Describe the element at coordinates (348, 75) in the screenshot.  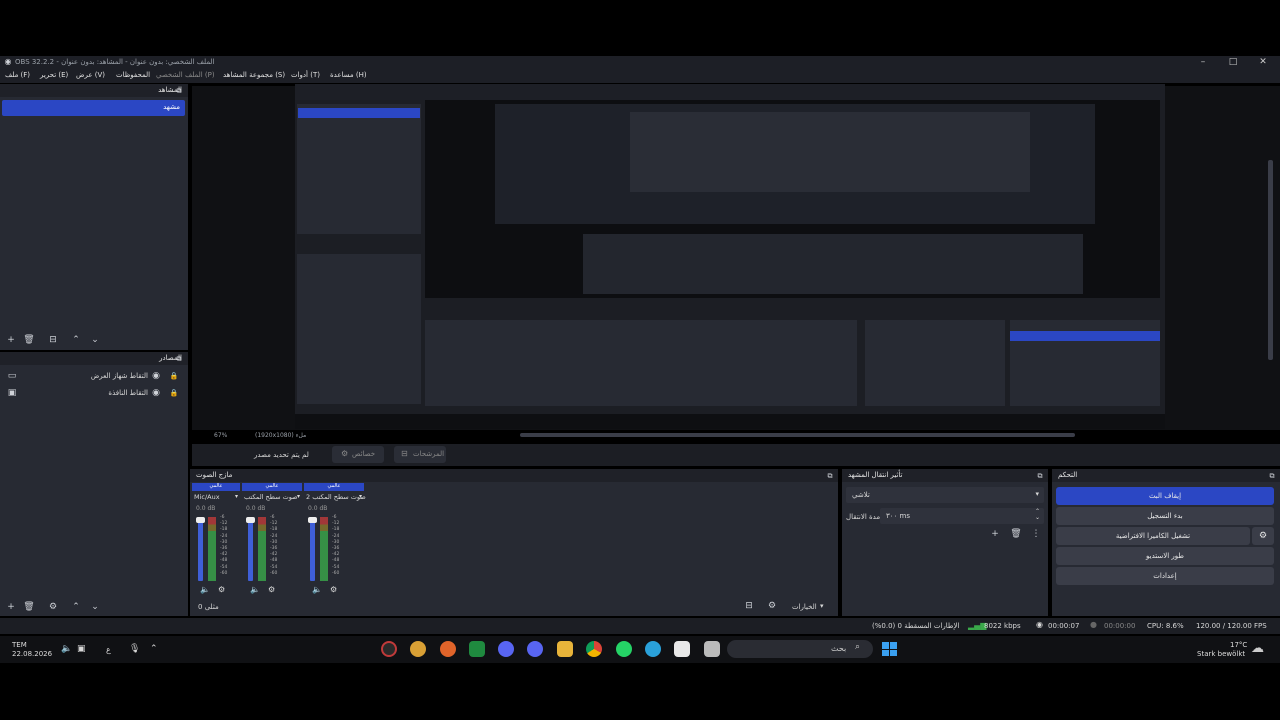
I see `menu-help: مساعدة (H)` at that location.